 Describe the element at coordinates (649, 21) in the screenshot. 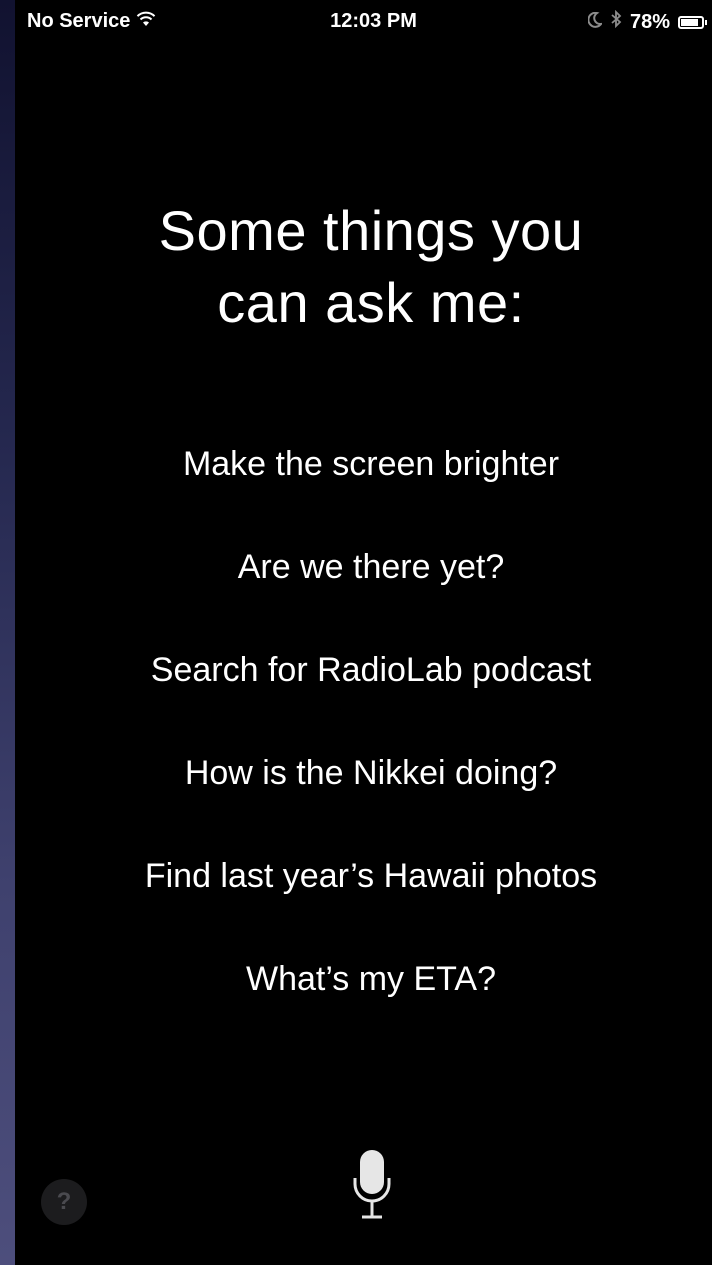

I see `battery-percent: 78%` at that location.